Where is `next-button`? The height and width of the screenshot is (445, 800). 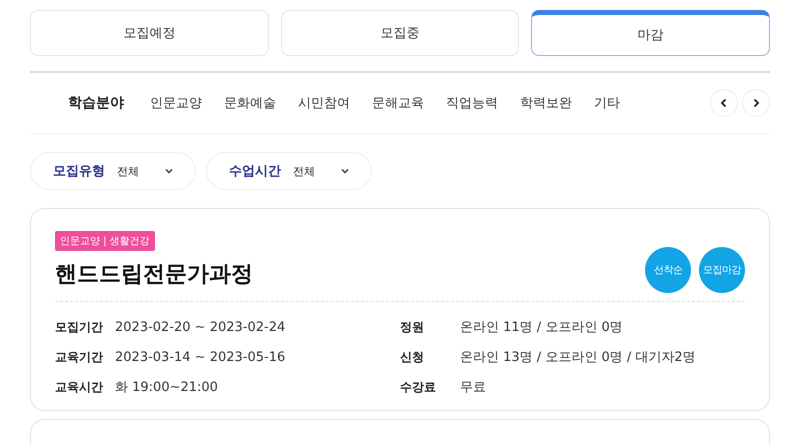
next-button is located at coordinates (756, 103).